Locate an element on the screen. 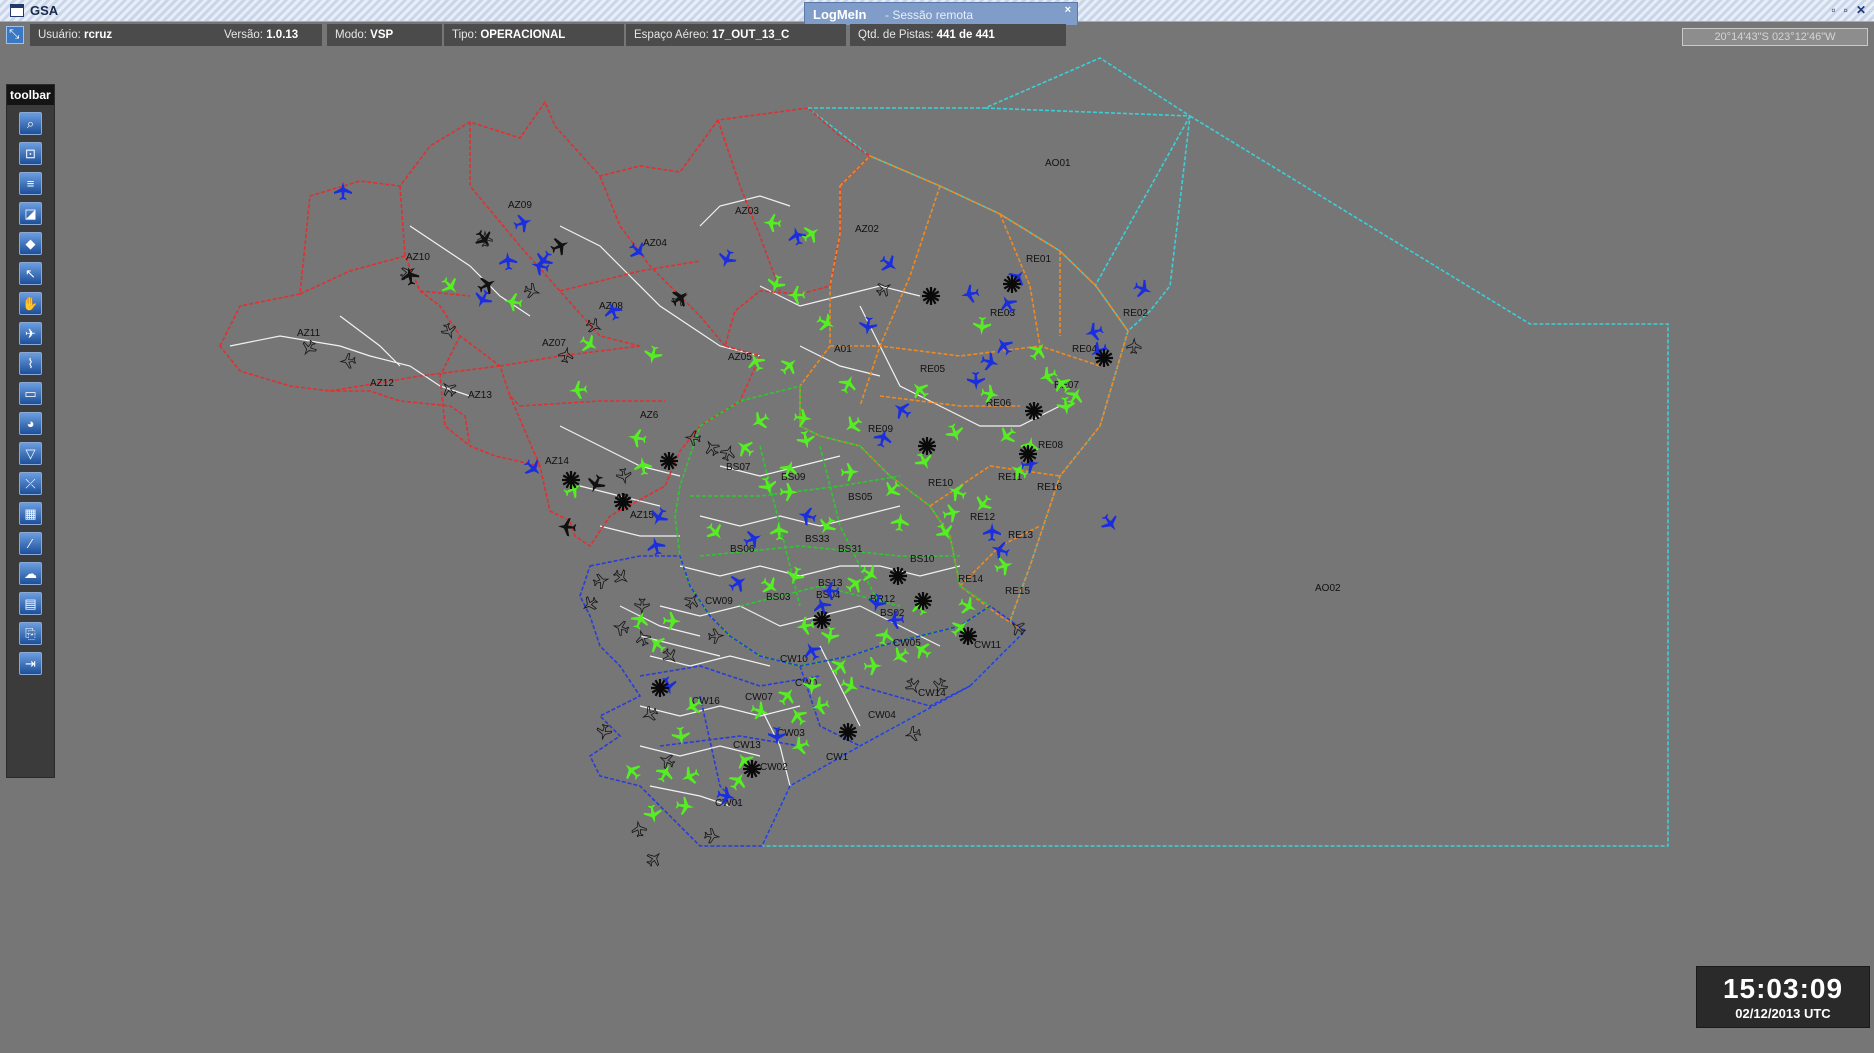  resize-corner-icon is located at coordinates (15, 35).